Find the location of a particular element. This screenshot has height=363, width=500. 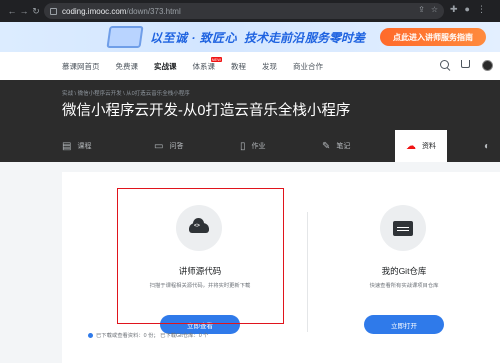

tab-materials: ☁ 资料 is located at coordinates (421, 146).